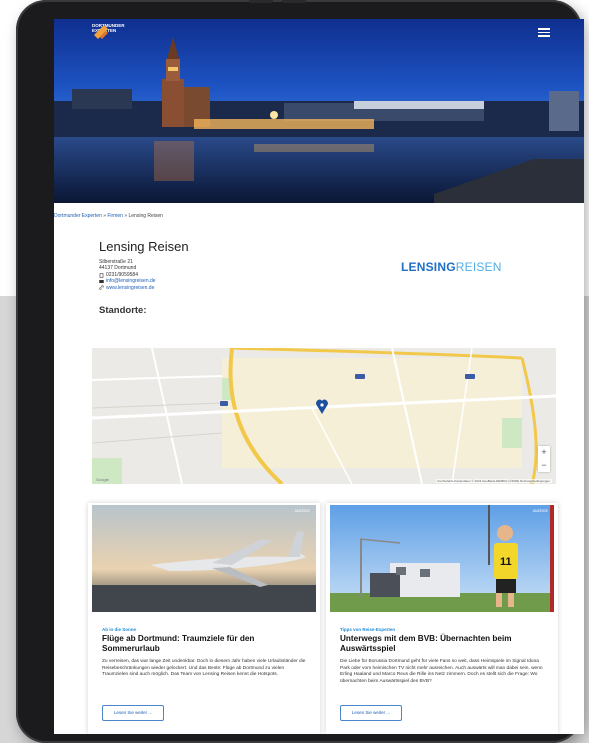  I want to click on svg-text: 11, so click(506, 562).